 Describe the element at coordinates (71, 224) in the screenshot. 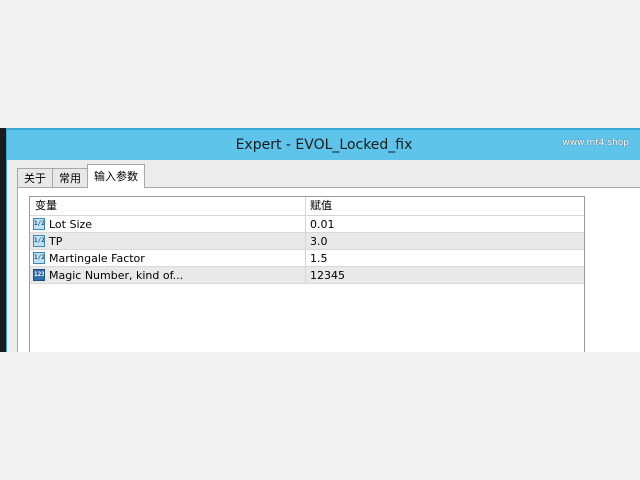

I see `parameter-name: Lot Size` at that location.